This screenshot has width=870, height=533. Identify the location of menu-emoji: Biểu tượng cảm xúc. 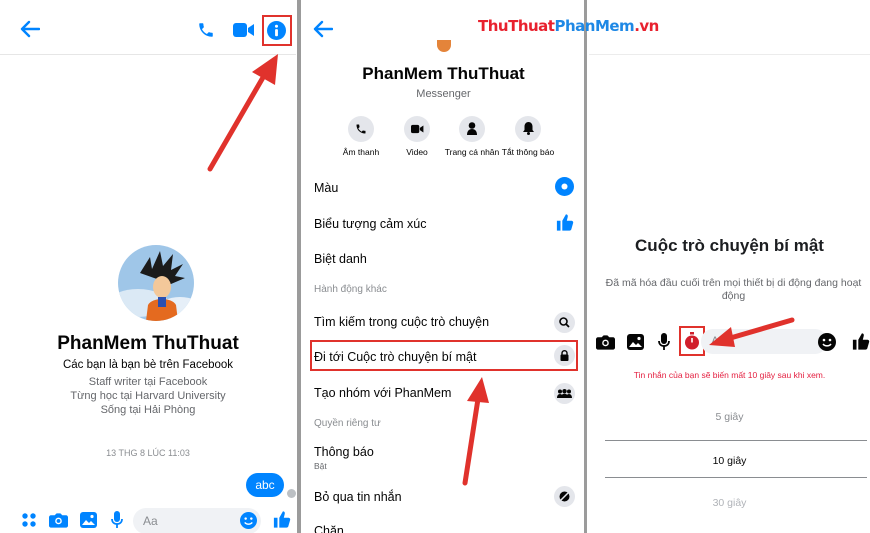
(370, 224).